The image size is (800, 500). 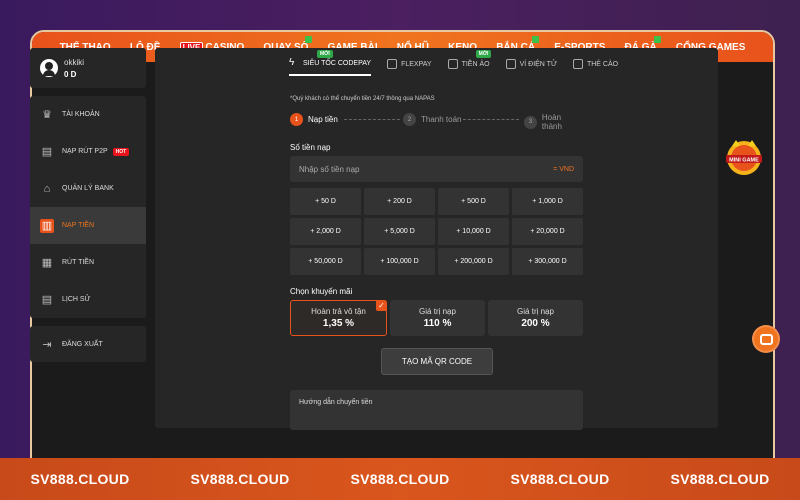 What do you see at coordinates (47, 115) in the screenshot?
I see `crown-icon: ♛` at bounding box center [47, 115].